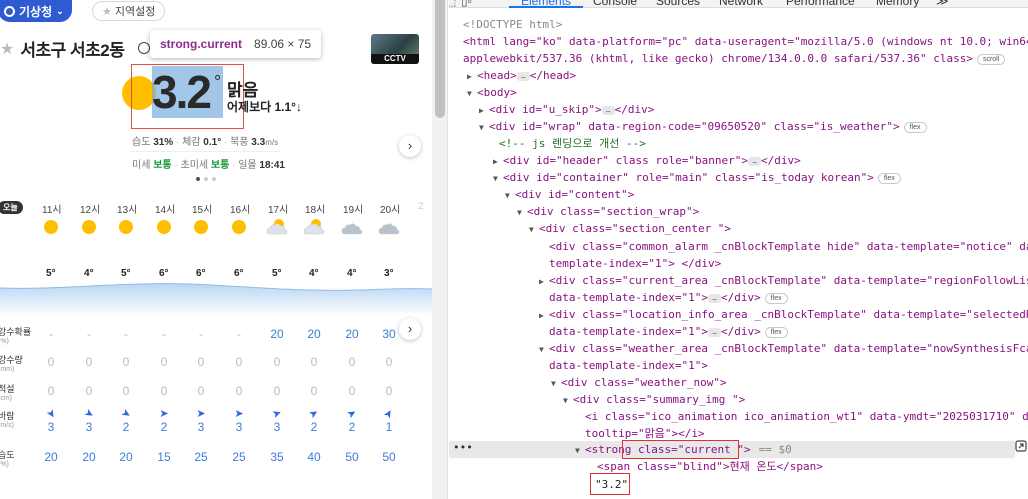 The image size is (1028, 499). Describe the element at coordinates (741, 4) in the screenshot. I see `tab-network: Network` at that location.